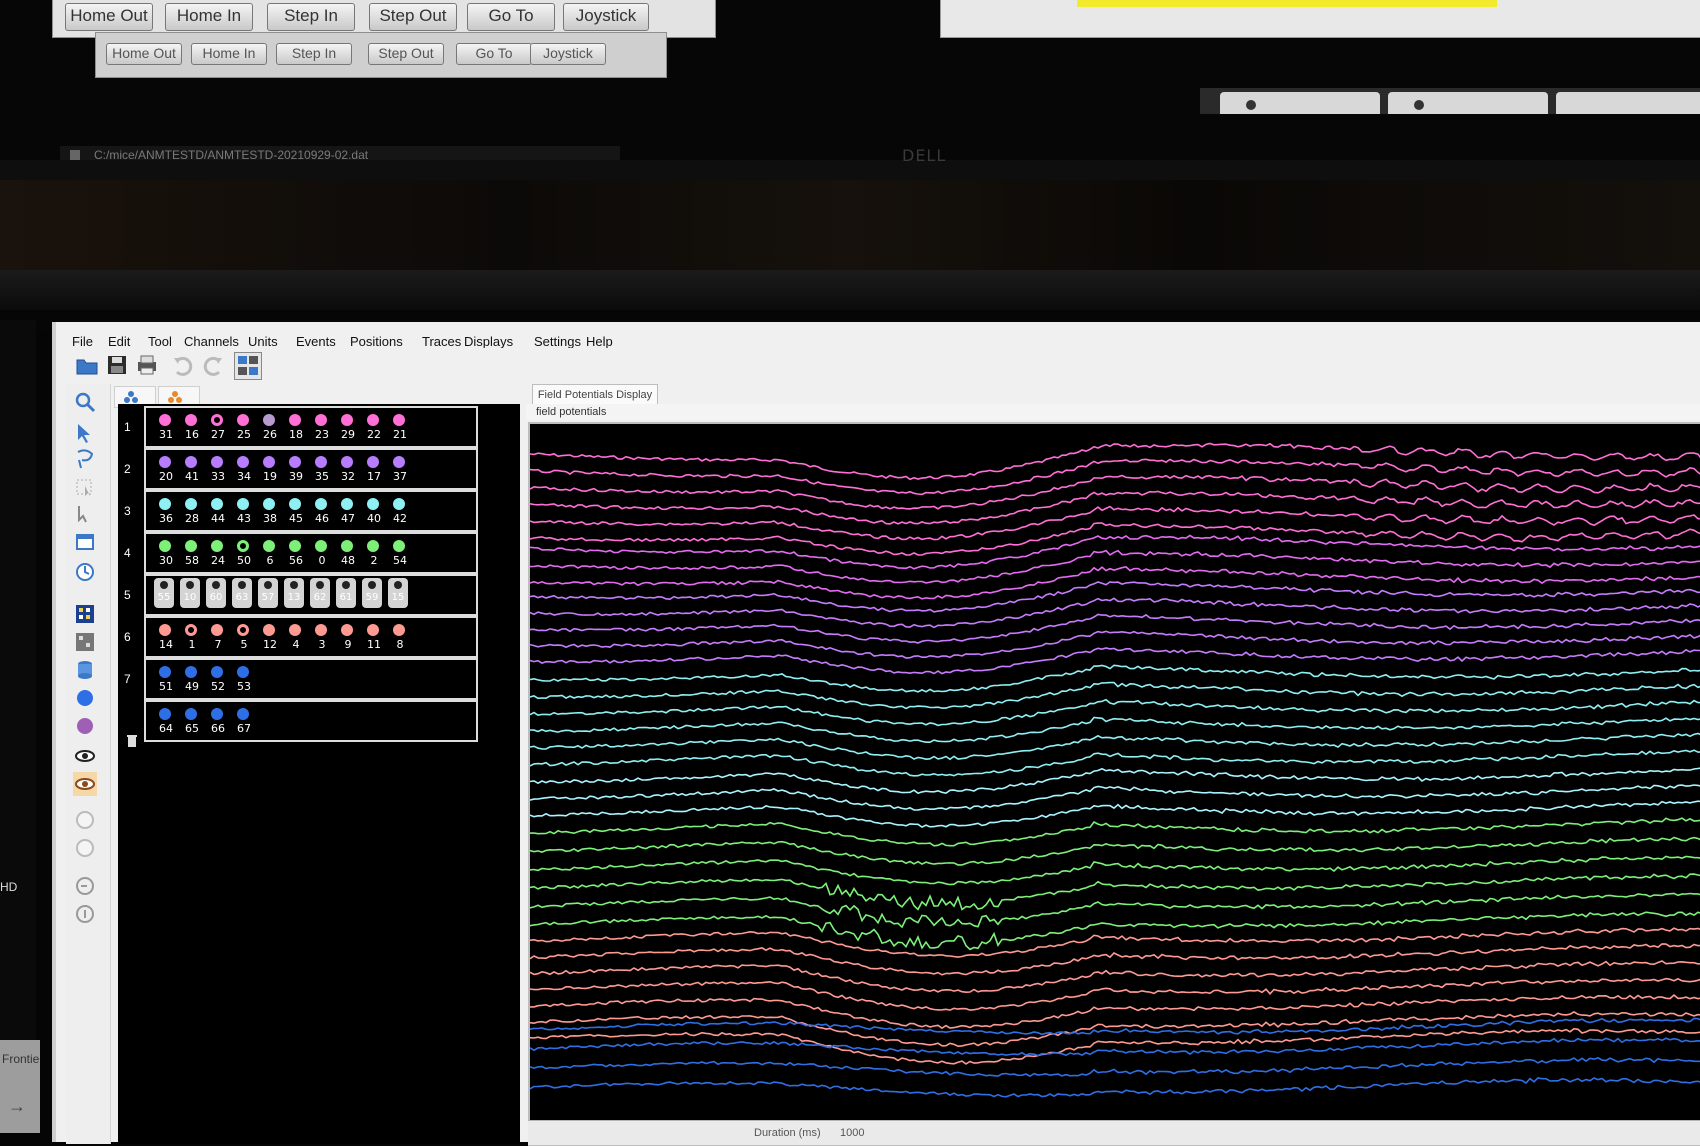 The height and width of the screenshot is (1146, 1700). What do you see at coordinates (85, 914) in the screenshot?
I see `circle-4-icon` at bounding box center [85, 914].